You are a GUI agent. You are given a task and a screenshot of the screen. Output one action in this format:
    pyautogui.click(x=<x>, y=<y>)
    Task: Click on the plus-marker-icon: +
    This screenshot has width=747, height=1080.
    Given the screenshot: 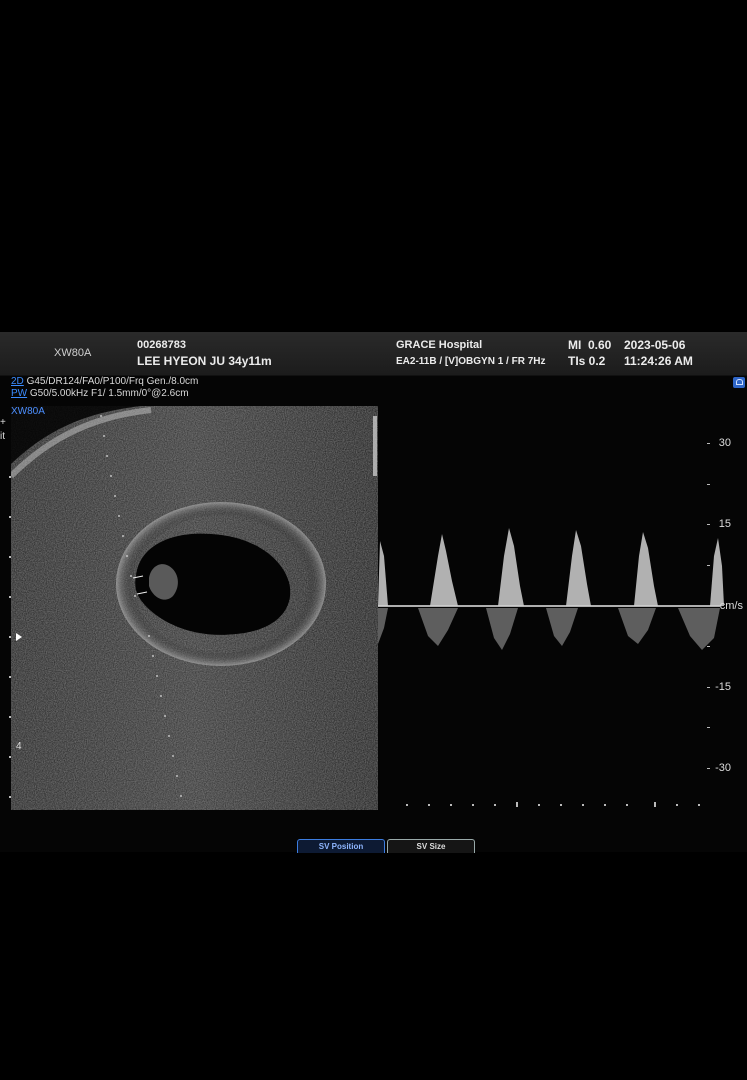 What is the action you would take?
    pyautogui.click(x=3, y=422)
    